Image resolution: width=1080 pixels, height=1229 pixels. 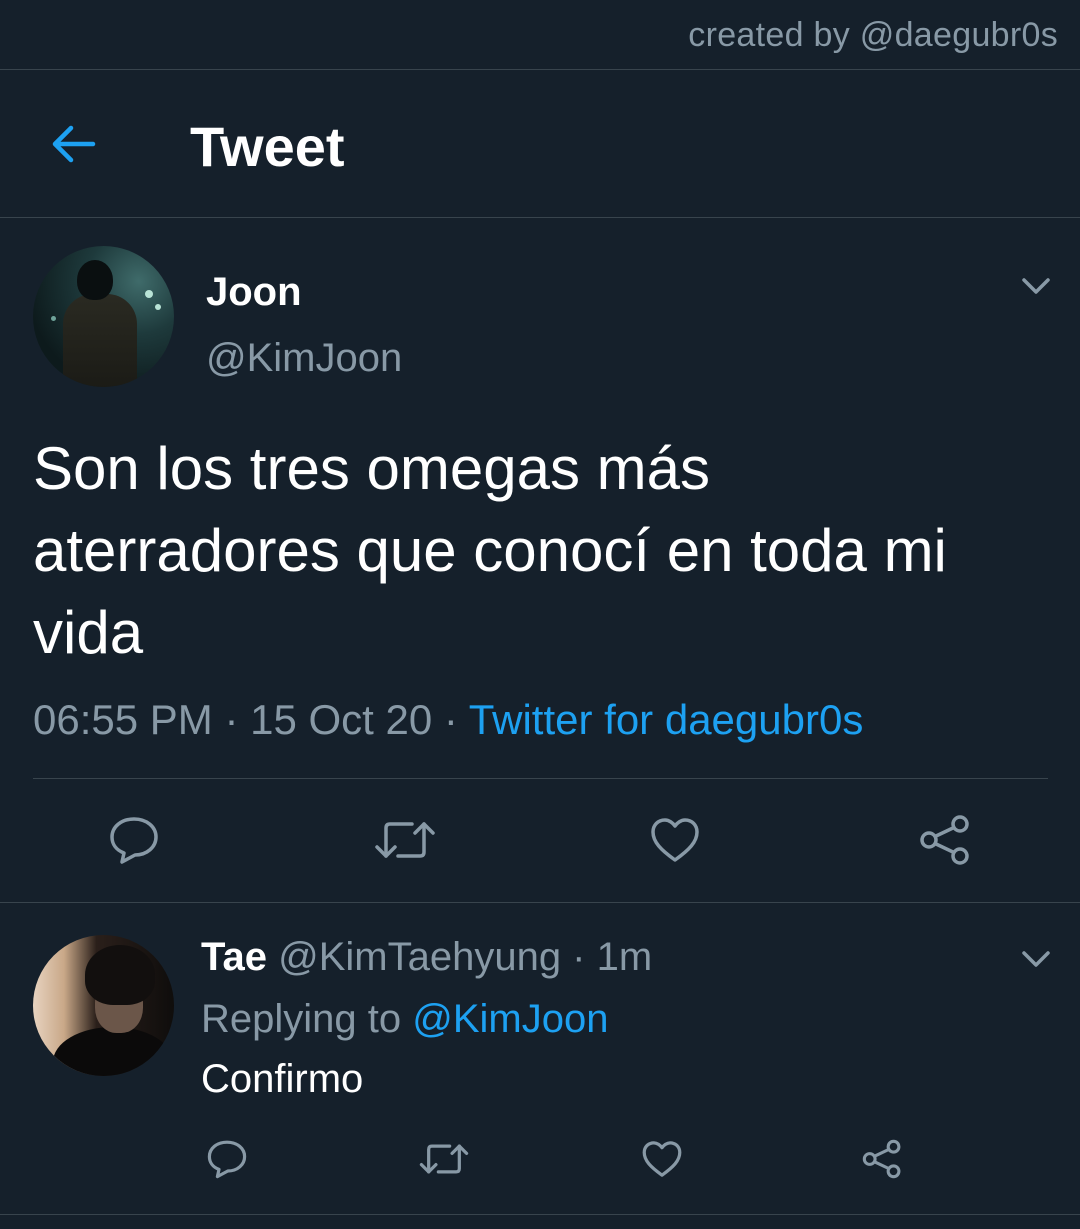 I want to click on page-title: Tweet, so click(x=267, y=146).